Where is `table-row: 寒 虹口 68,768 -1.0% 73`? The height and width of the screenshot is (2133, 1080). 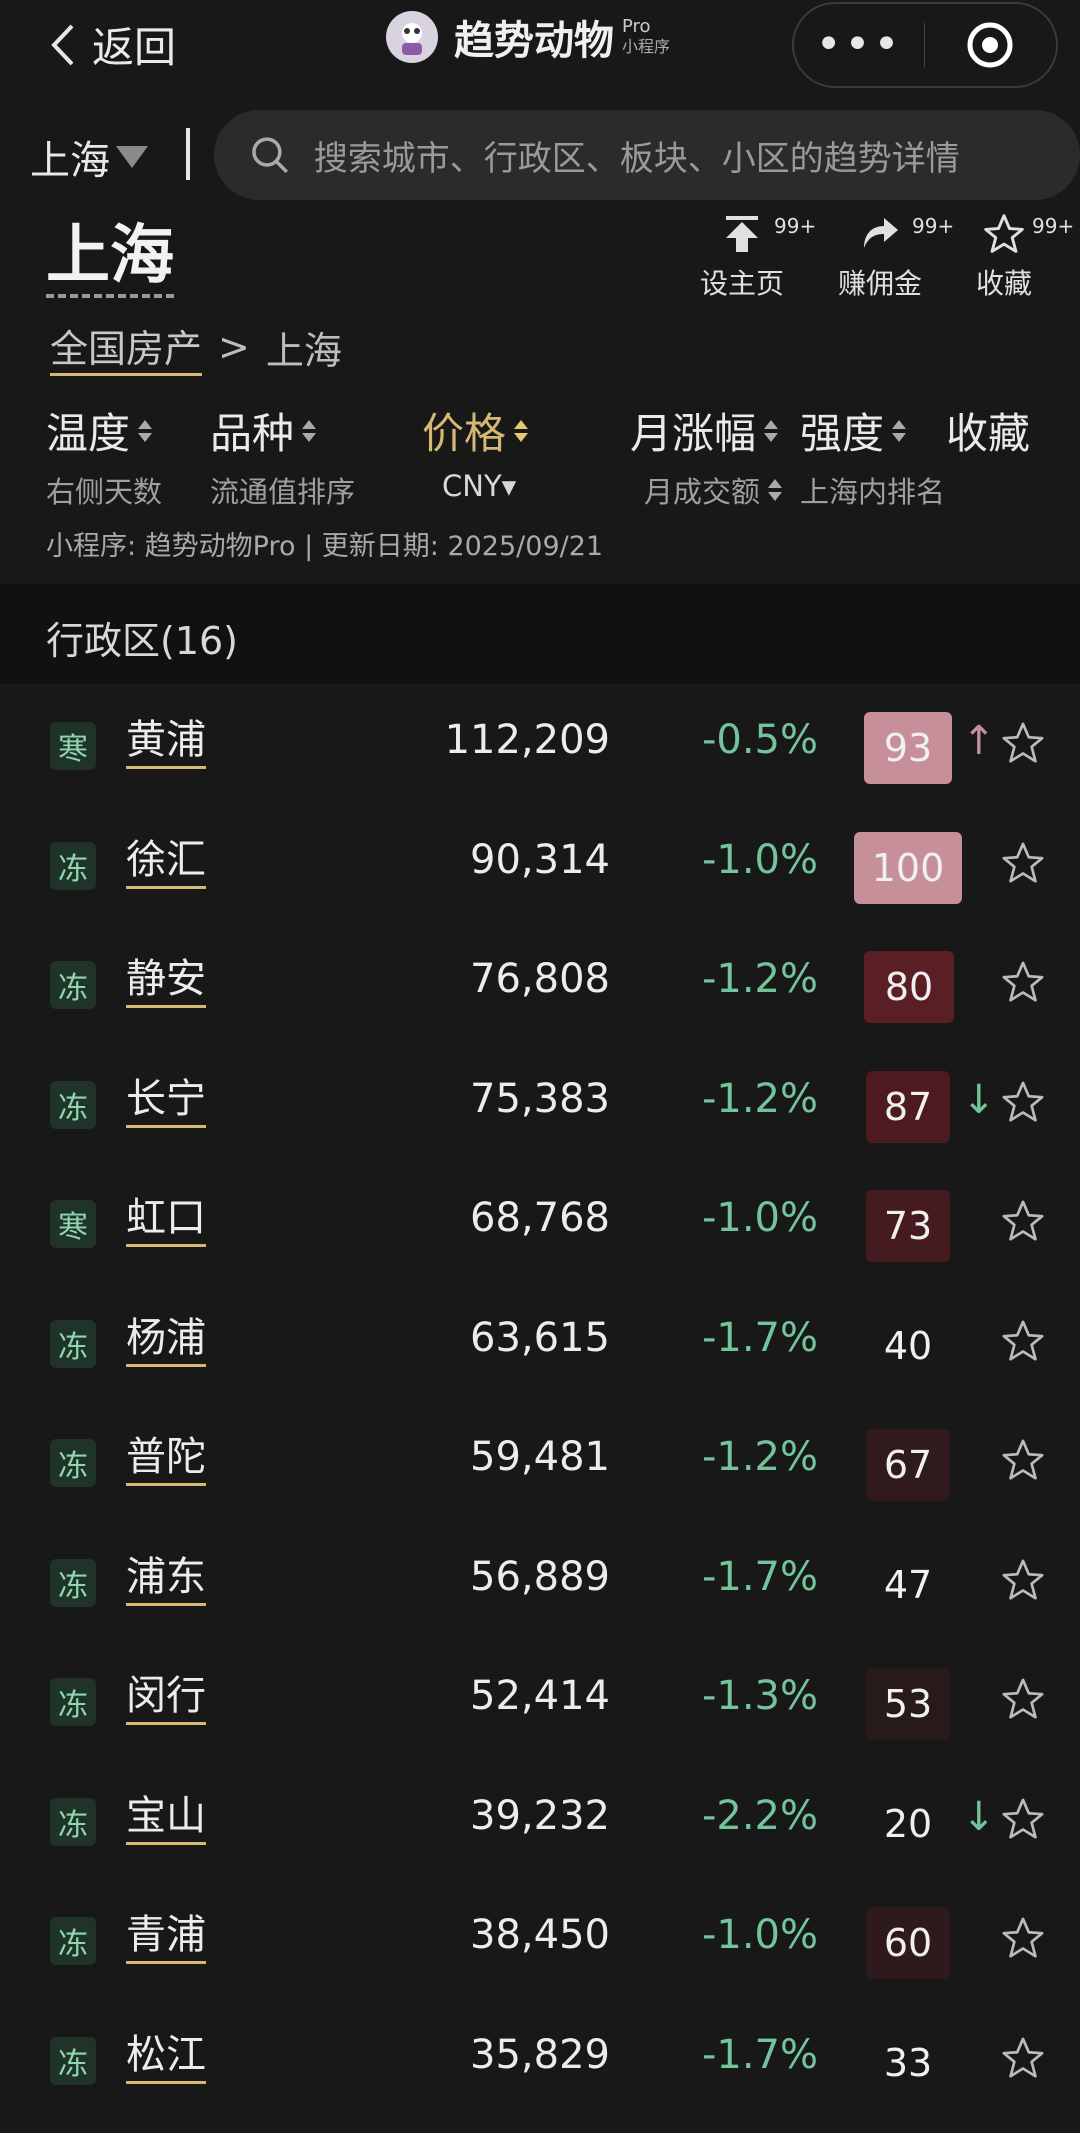
table-row: 寒 虹口 68,768 -1.0% 73 is located at coordinates (540, 1222).